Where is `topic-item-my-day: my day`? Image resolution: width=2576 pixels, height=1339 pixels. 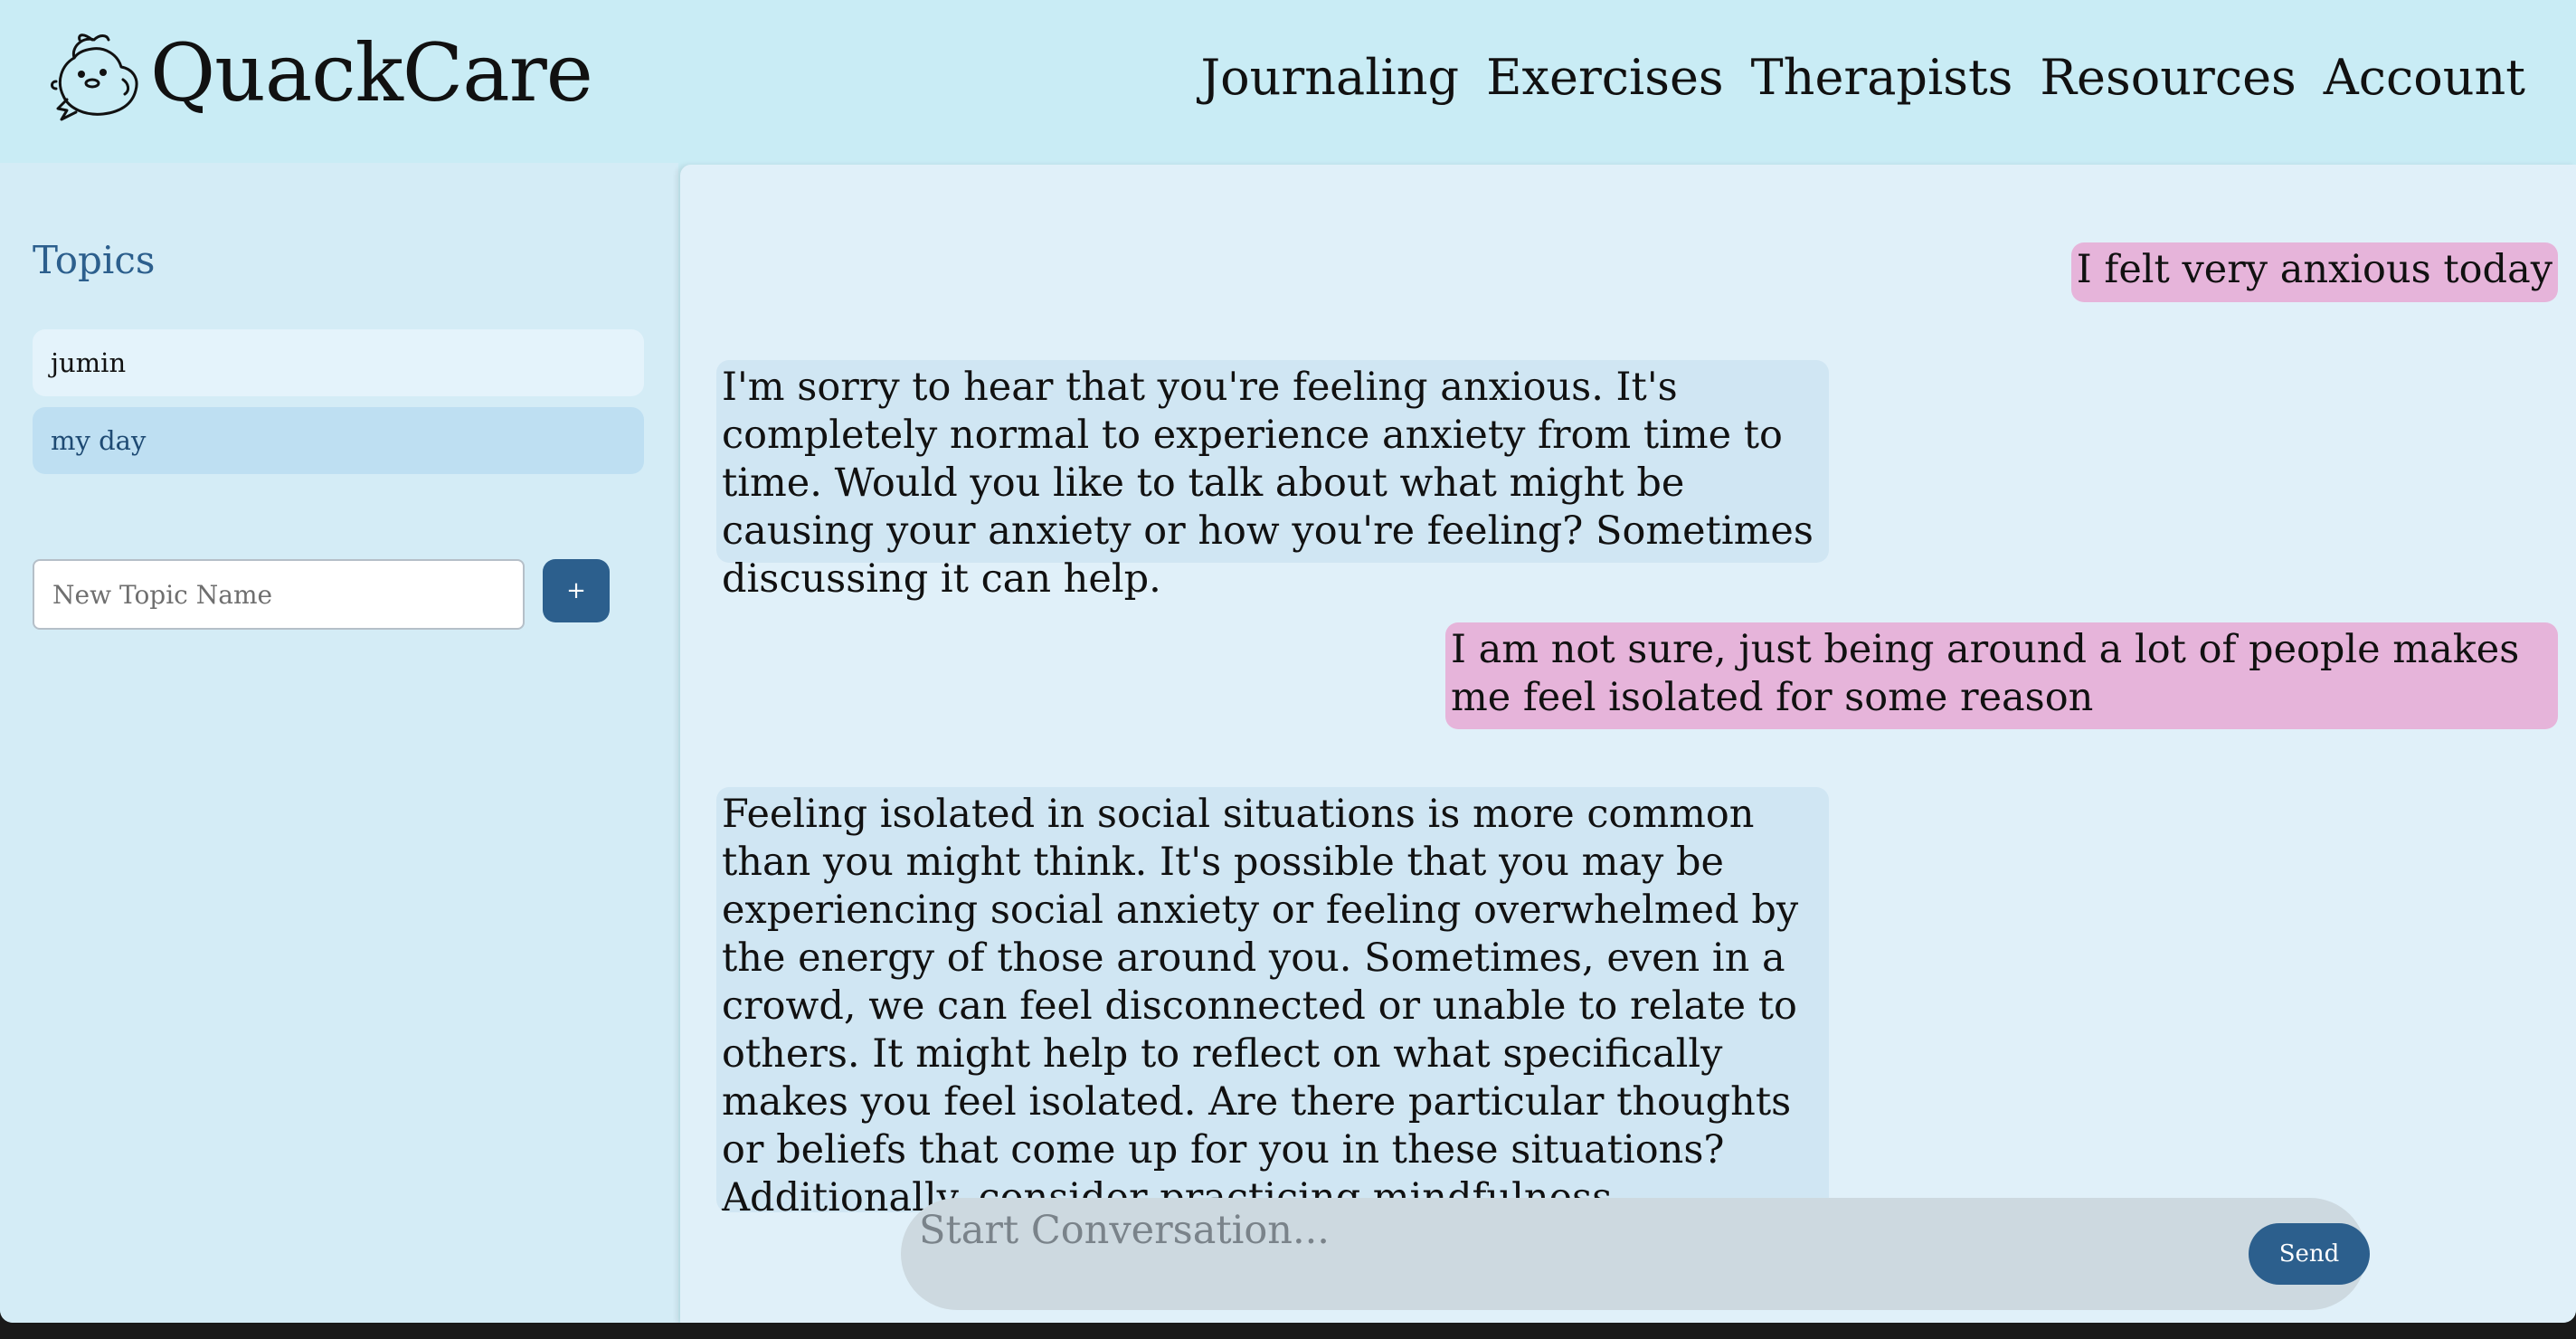 topic-item-my-day: my day is located at coordinates (339, 440).